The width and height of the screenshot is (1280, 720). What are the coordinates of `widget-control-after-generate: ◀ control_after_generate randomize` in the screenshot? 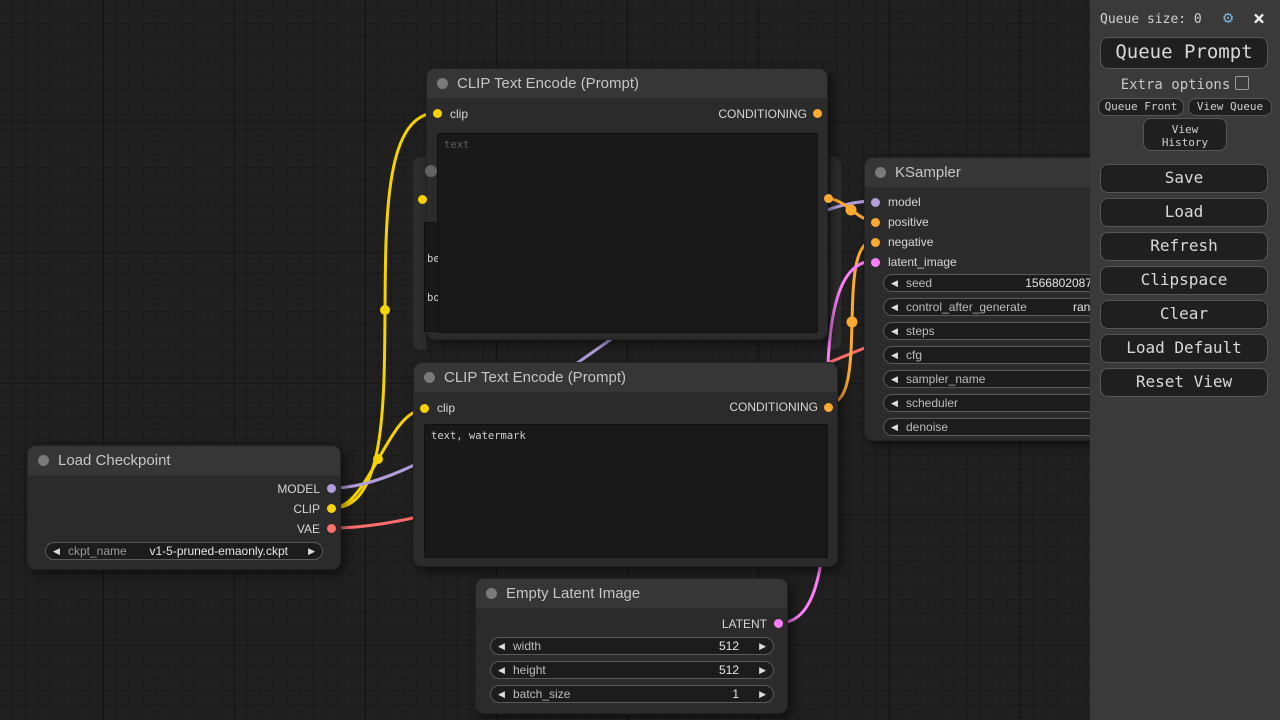 It's located at (991, 307).